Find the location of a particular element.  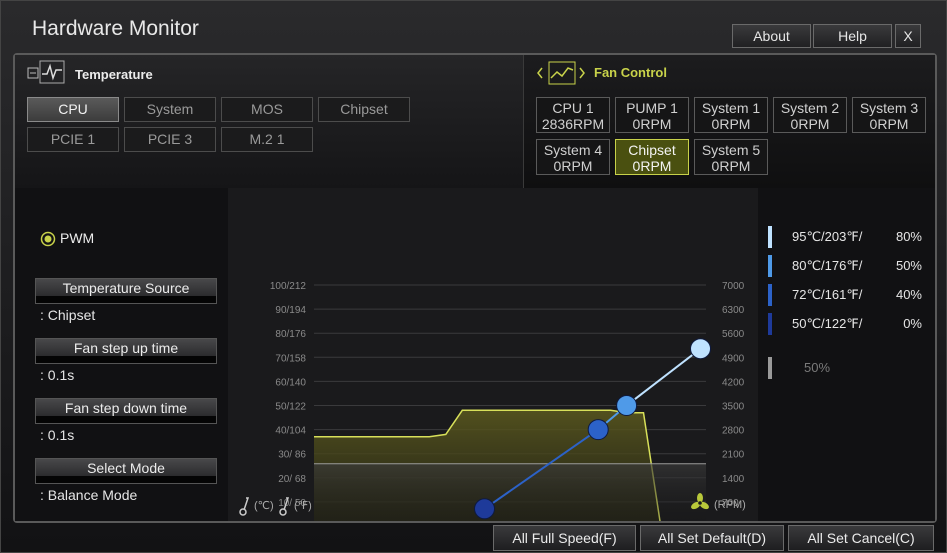

right-tick-label: 5600 is located at coordinates (733, 334).